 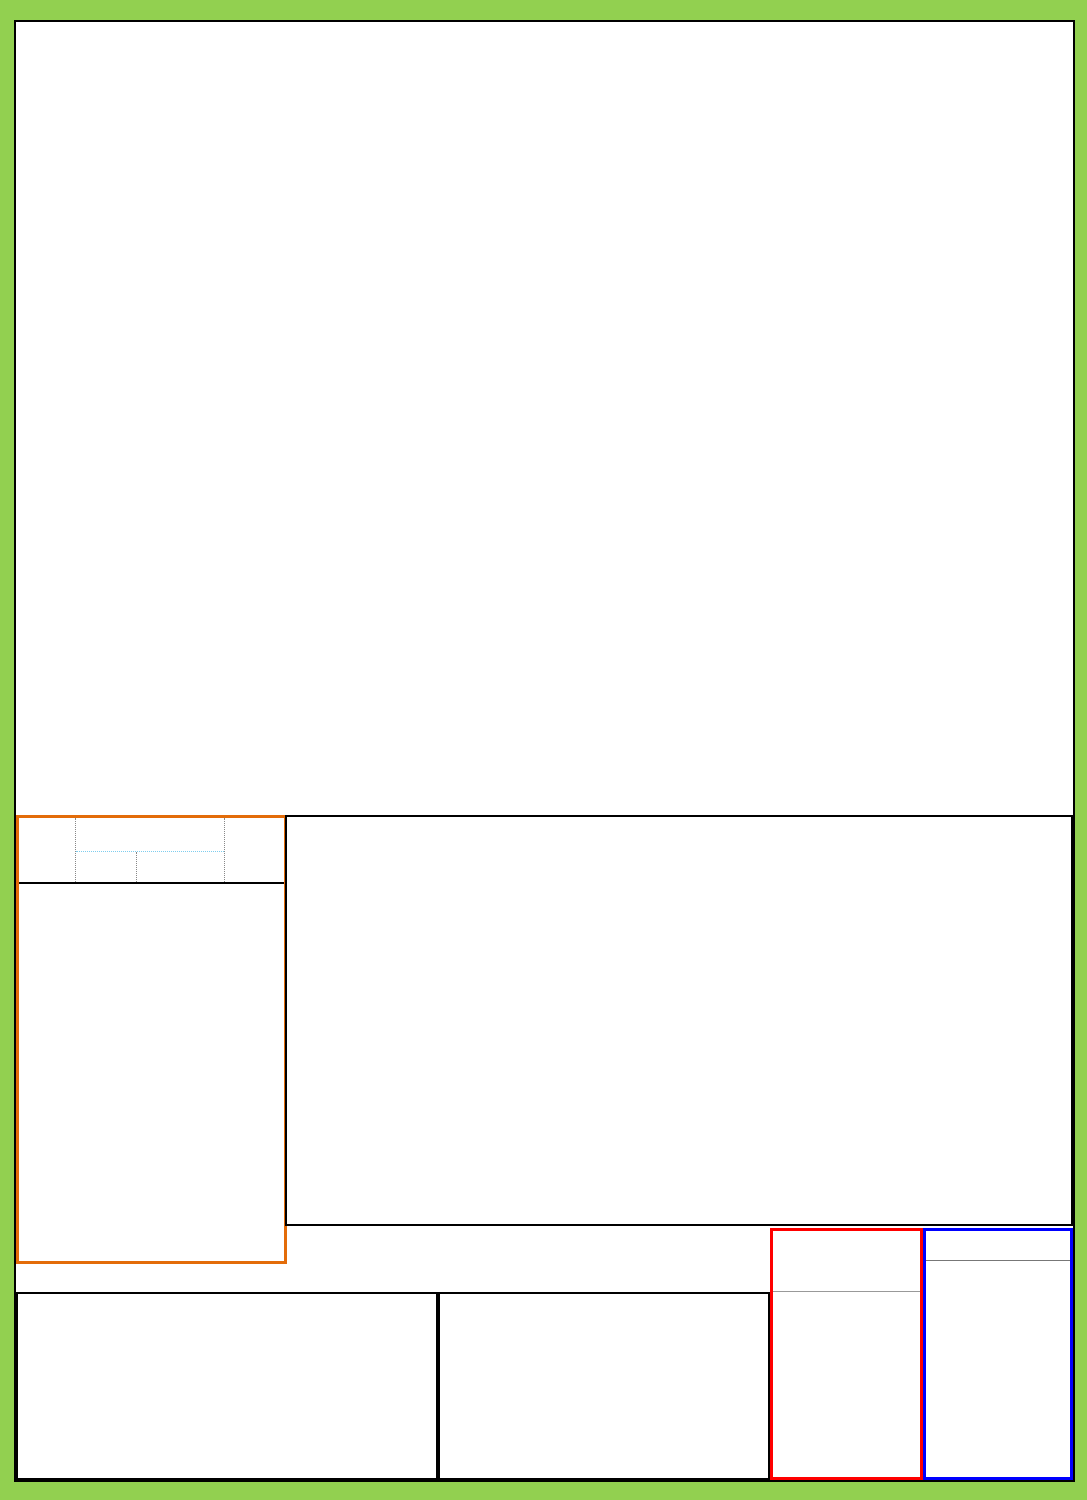 What do you see at coordinates (106, 867) in the screenshot?
I see `stats-header-before` at bounding box center [106, 867].